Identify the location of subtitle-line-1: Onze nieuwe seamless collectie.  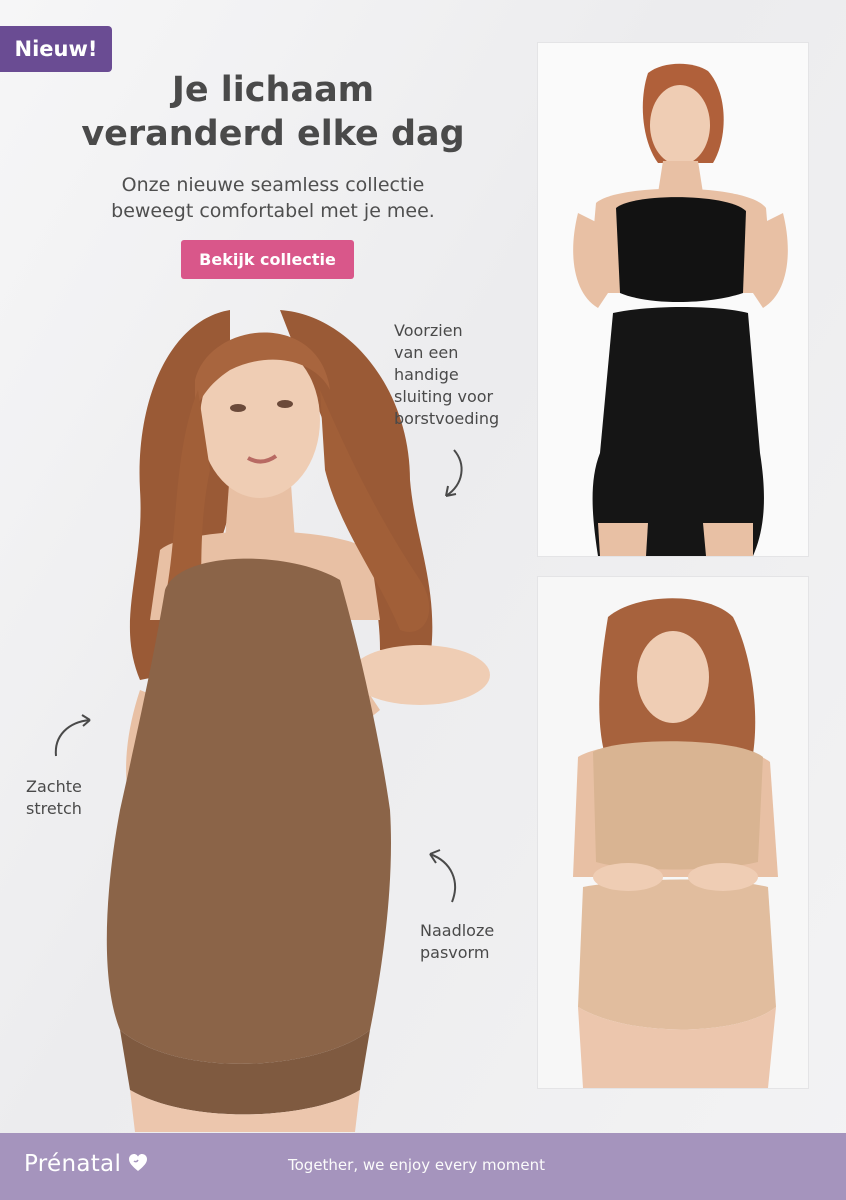
(273, 185).